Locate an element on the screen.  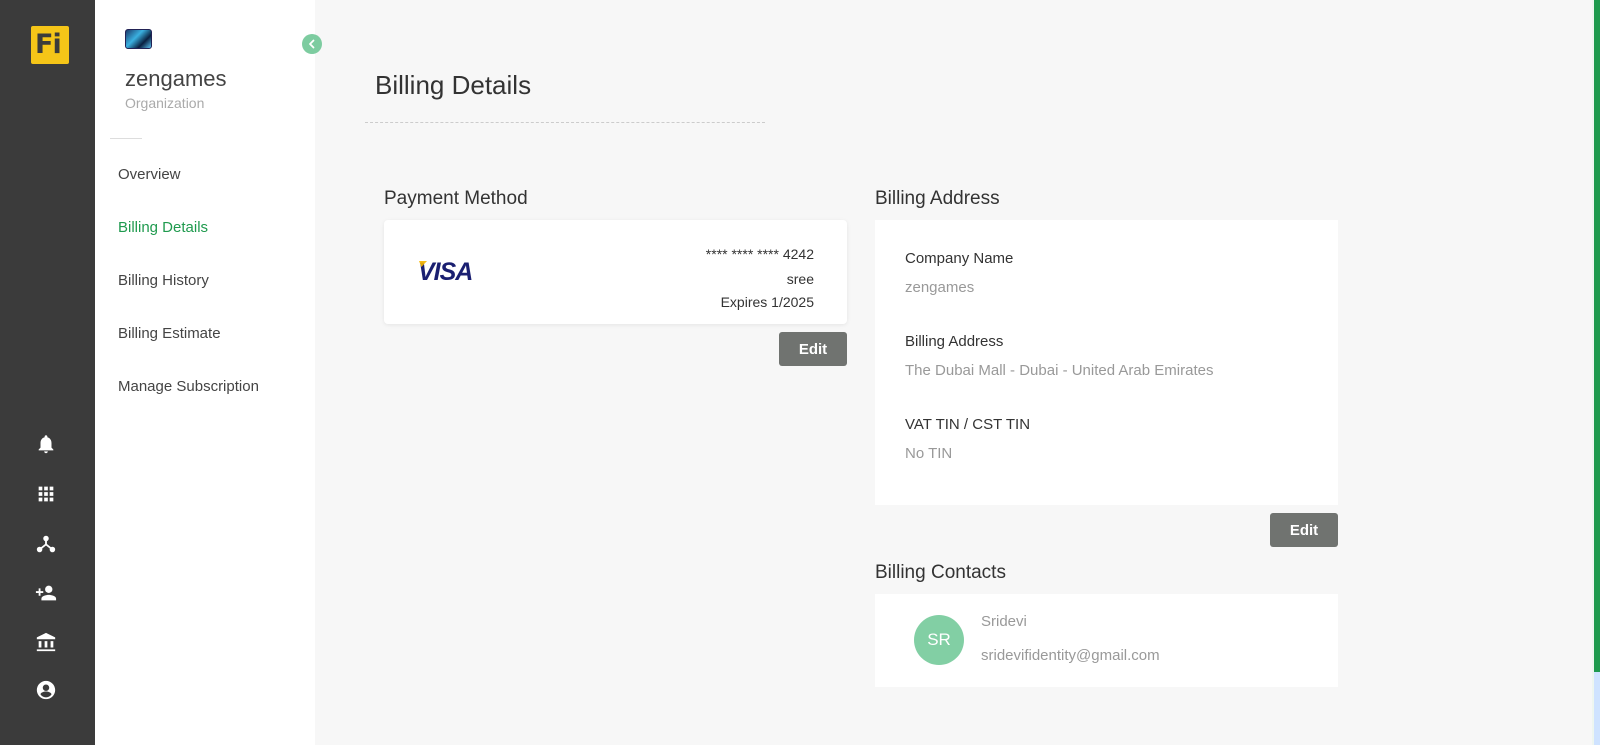
account-circle-icon is located at coordinates (46, 690).